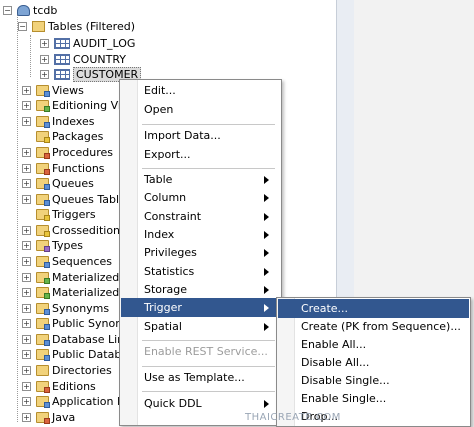 The image size is (474, 427). Describe the element at coordinates (83, 59) in the screenshot. I see `tree-node-table: + COUNTRY` at that location.